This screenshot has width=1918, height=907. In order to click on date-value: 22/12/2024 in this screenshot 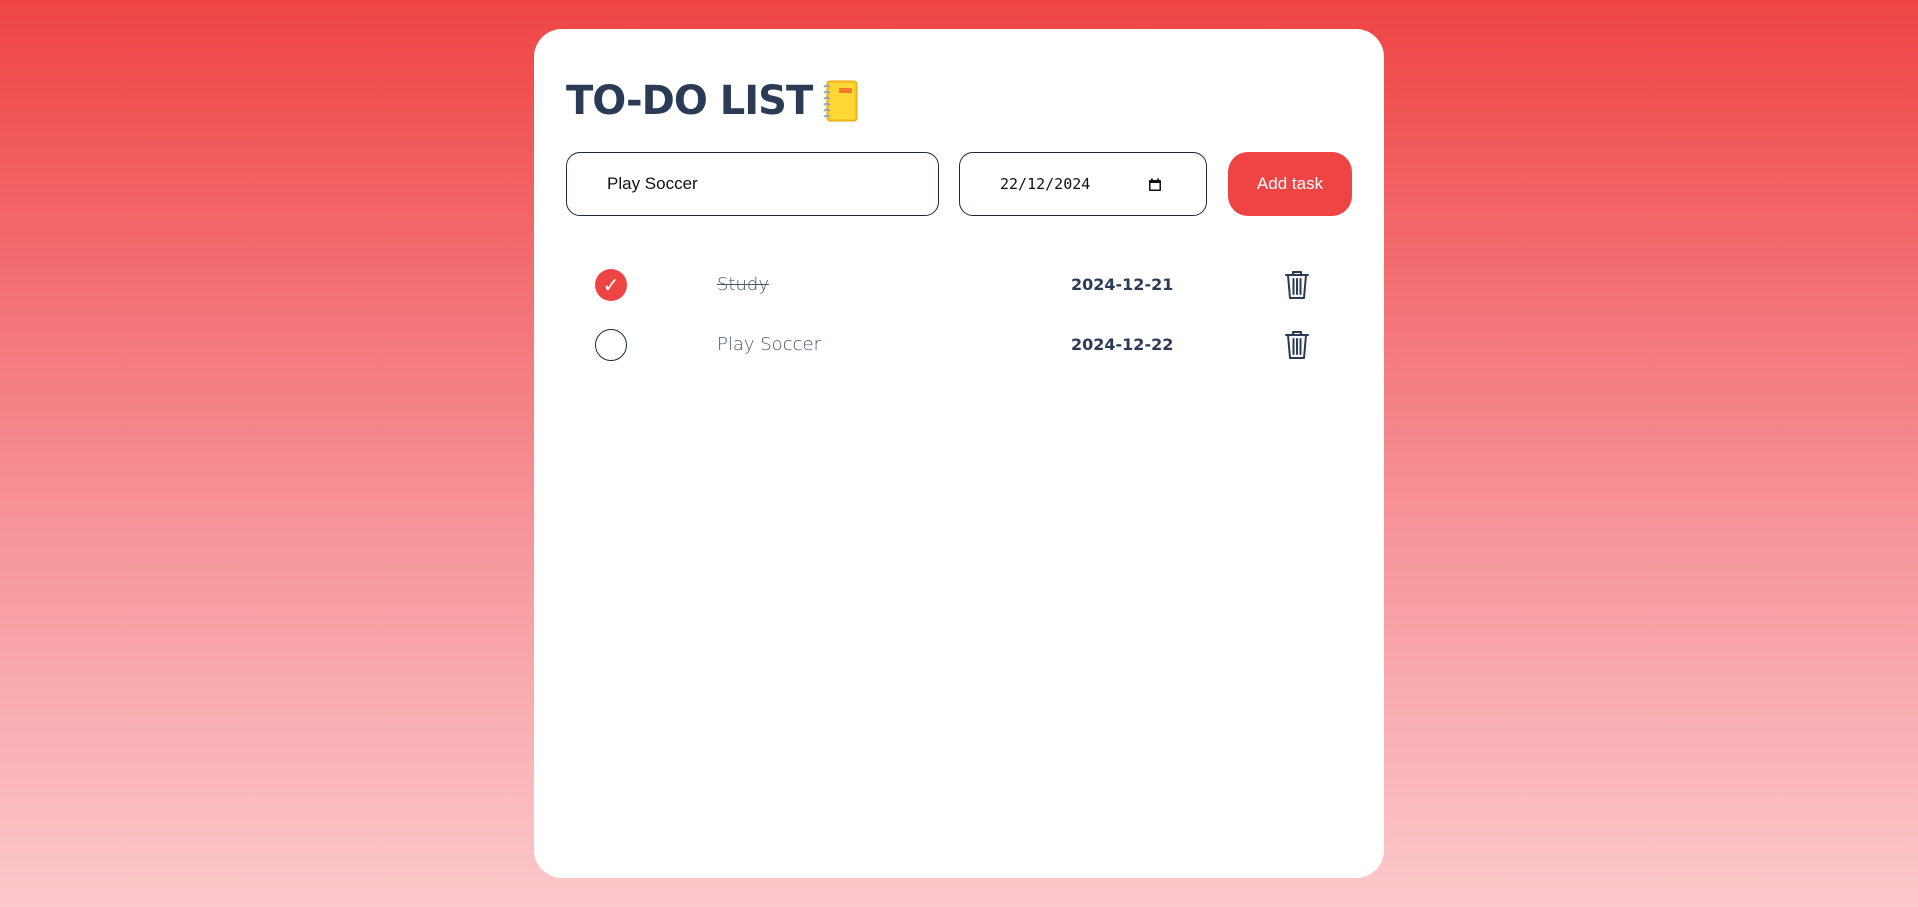, I will do `click(1045, 184)`.